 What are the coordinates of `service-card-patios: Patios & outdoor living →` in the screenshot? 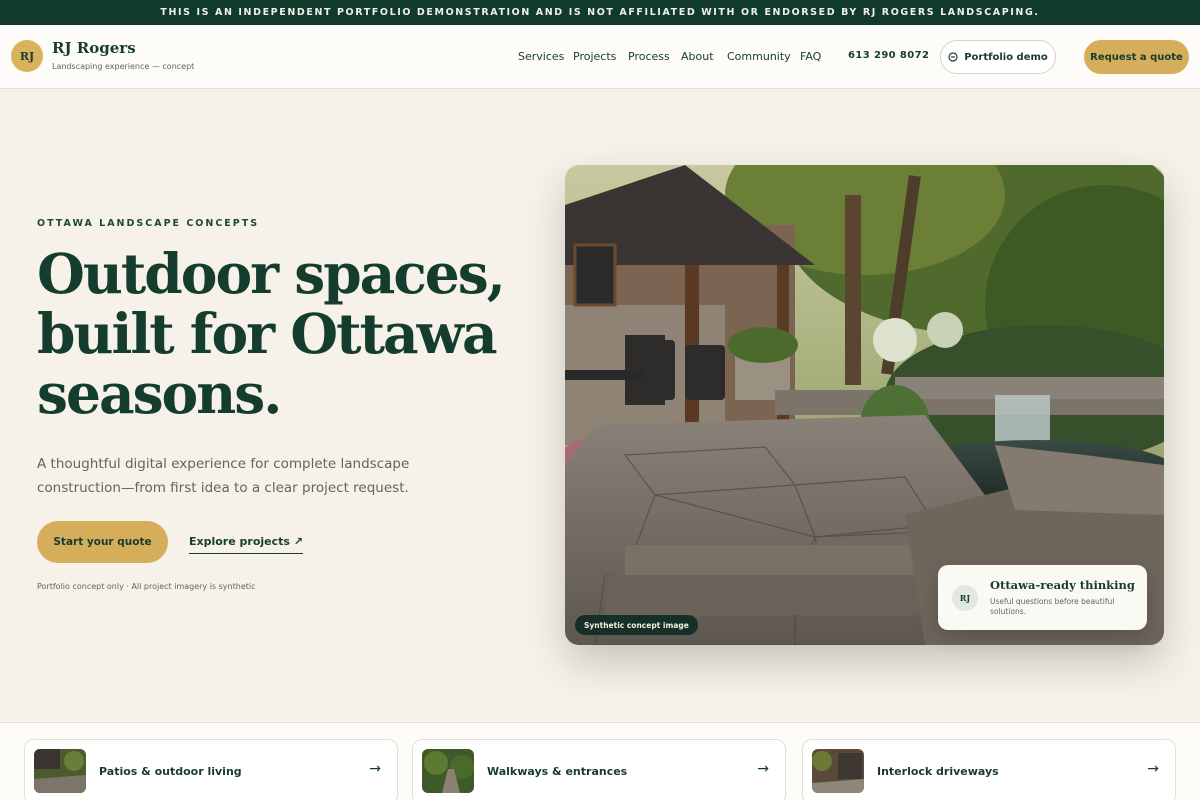 It's located at (211, 769).